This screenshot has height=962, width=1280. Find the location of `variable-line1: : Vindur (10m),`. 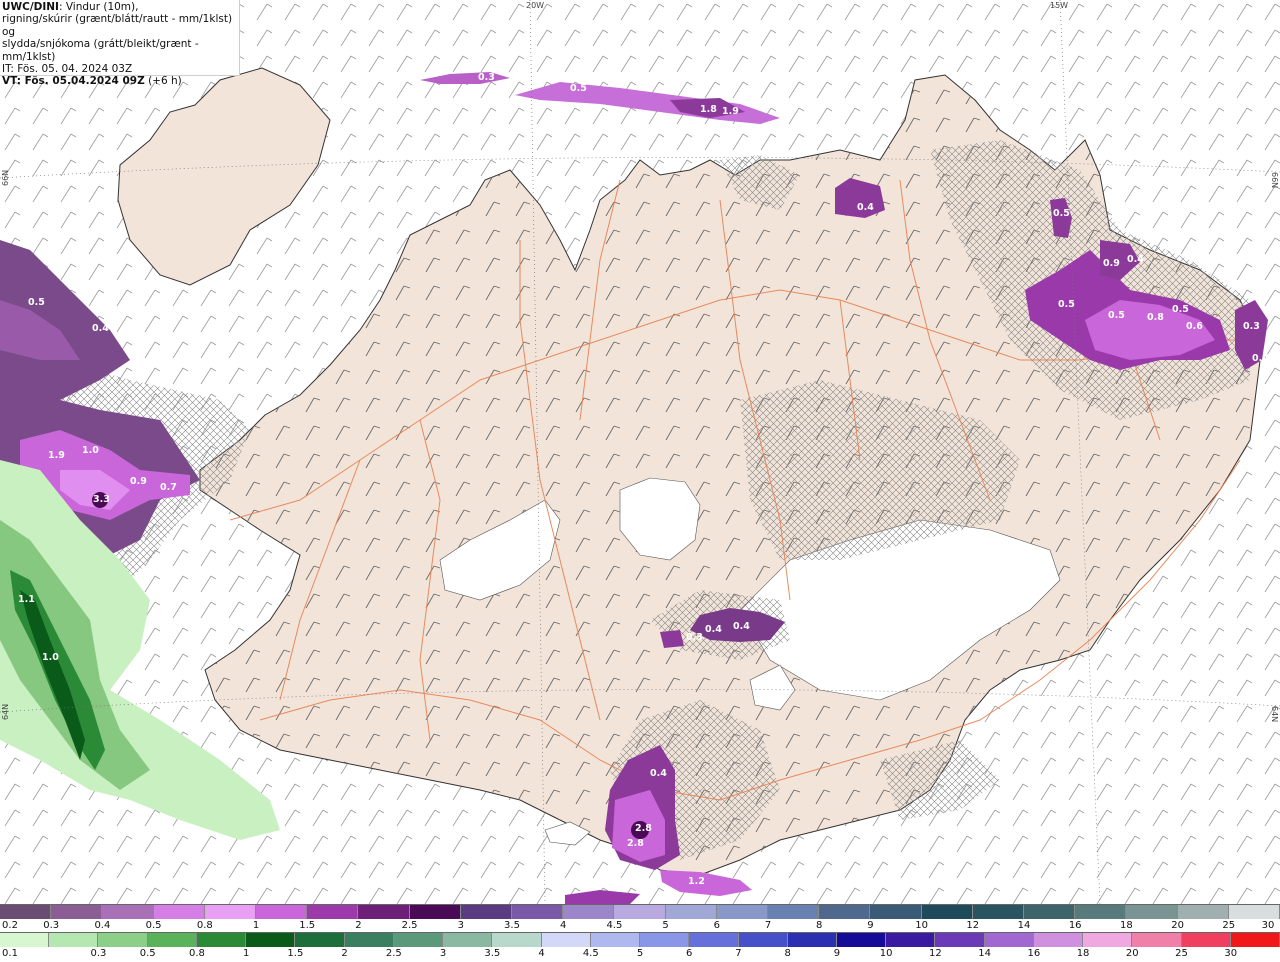

variable-line1: : Vindur (10m), is located at coordinates (98, 7).